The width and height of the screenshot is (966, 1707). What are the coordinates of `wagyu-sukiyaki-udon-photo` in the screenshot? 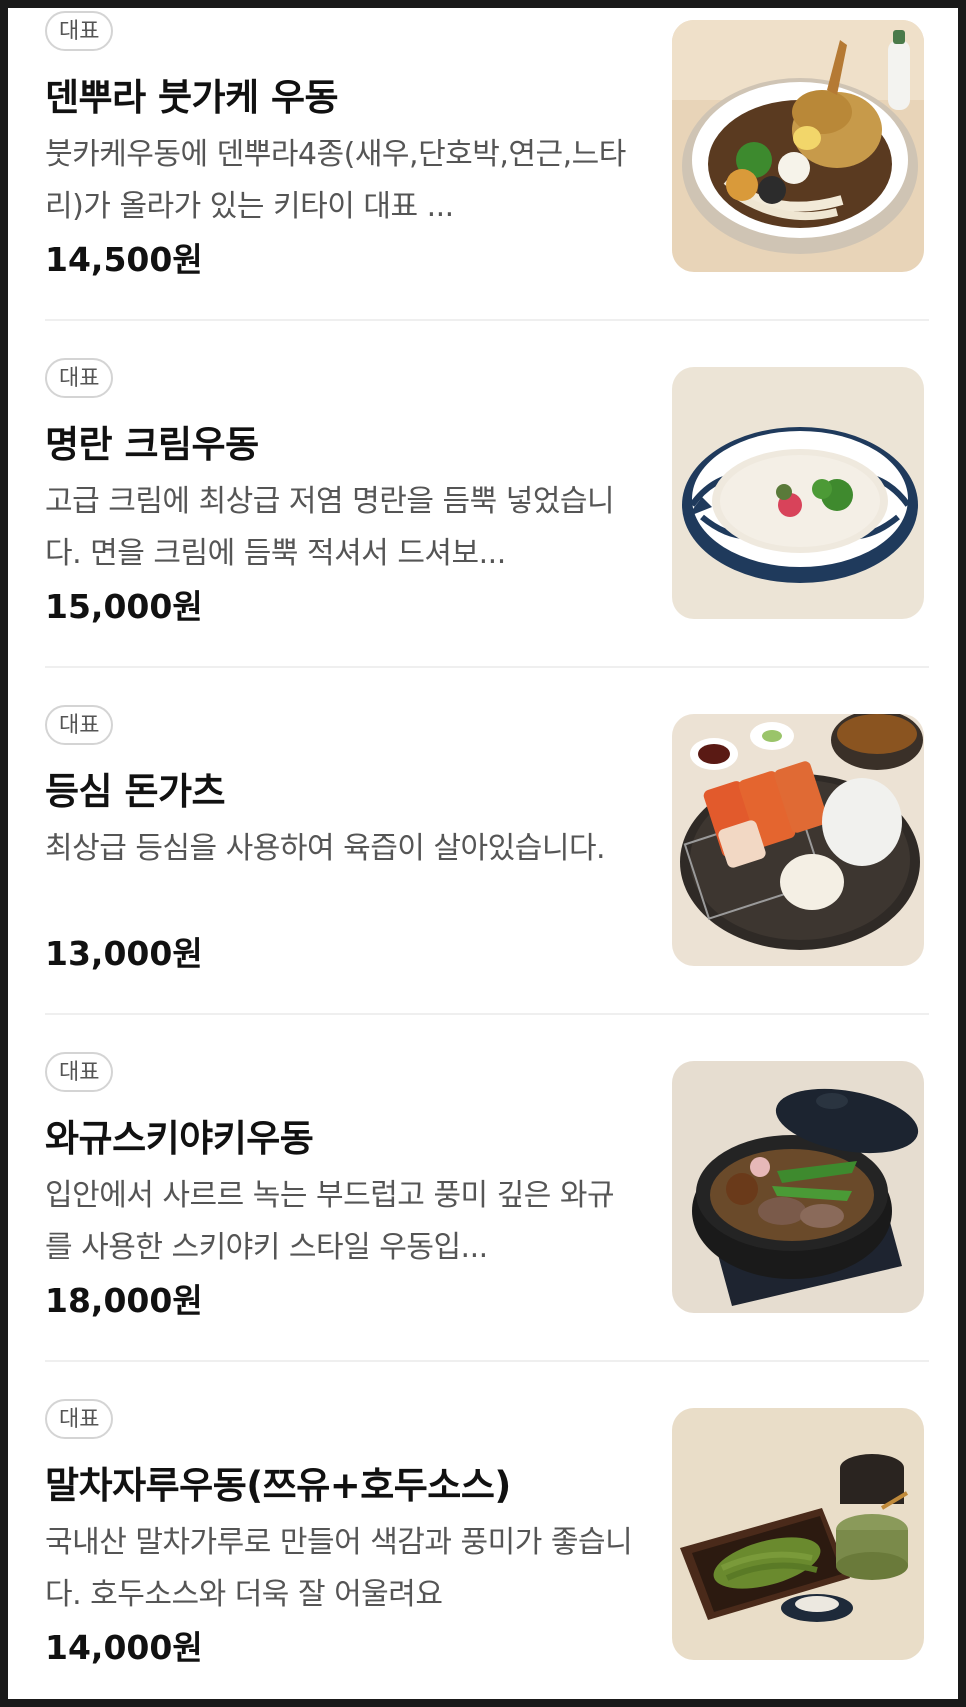 It's located at (798, 1187).